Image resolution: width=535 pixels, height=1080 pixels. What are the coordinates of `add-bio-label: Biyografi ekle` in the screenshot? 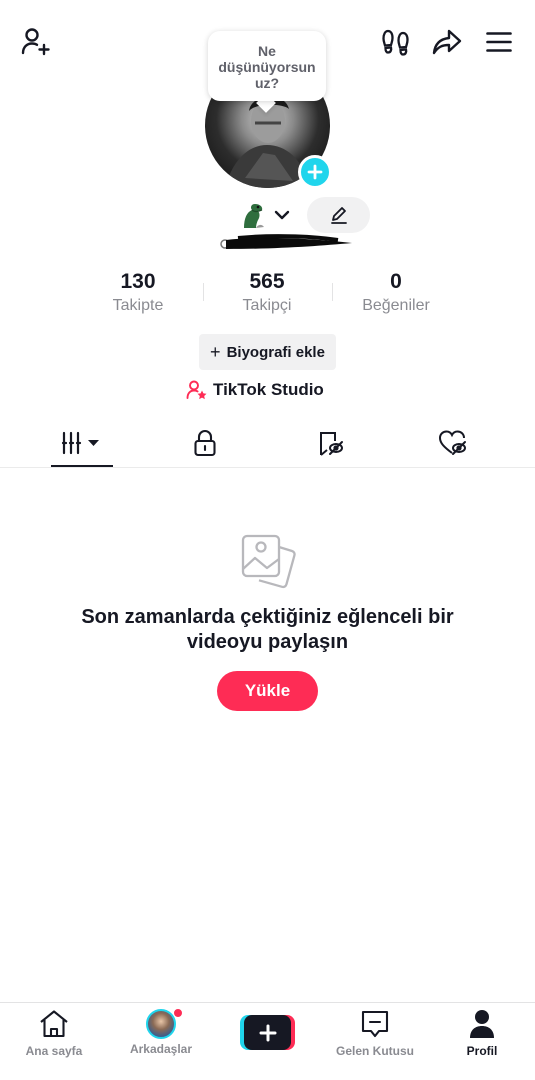 It's located at (275, 352).